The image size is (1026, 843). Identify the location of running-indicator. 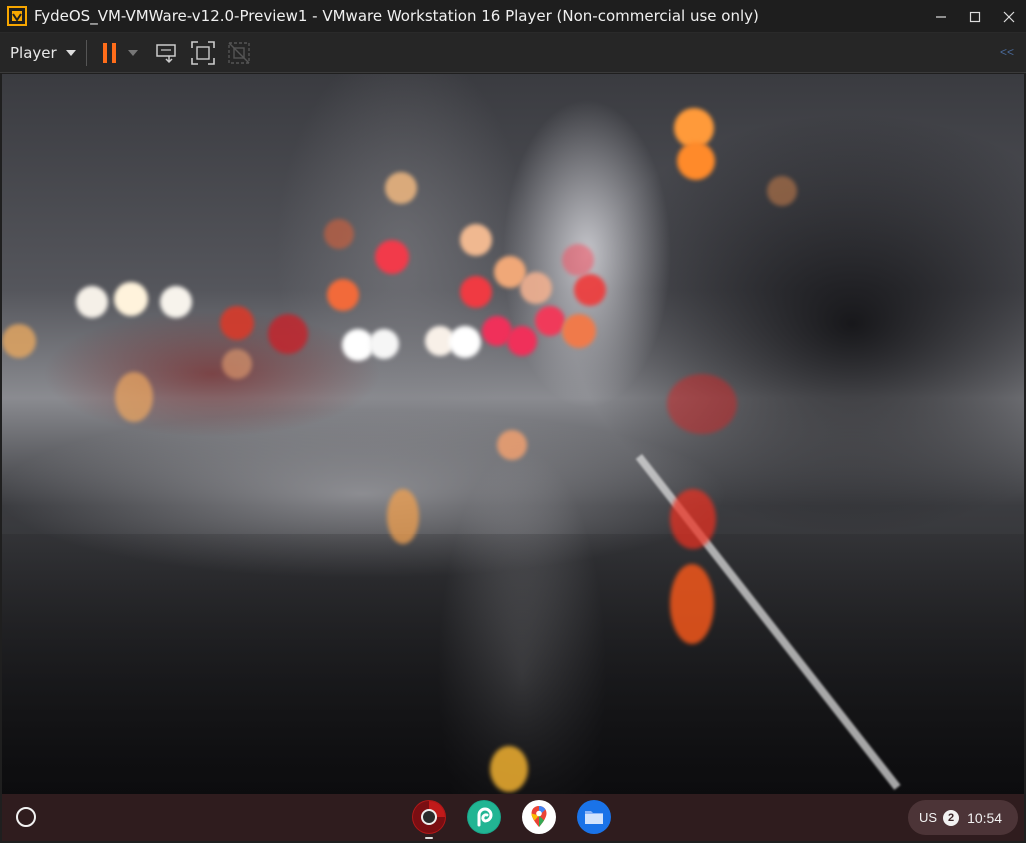
(429, 838).